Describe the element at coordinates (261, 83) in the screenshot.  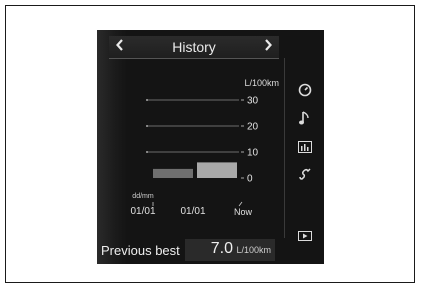
I see `unit-label: L/100km` at that location.